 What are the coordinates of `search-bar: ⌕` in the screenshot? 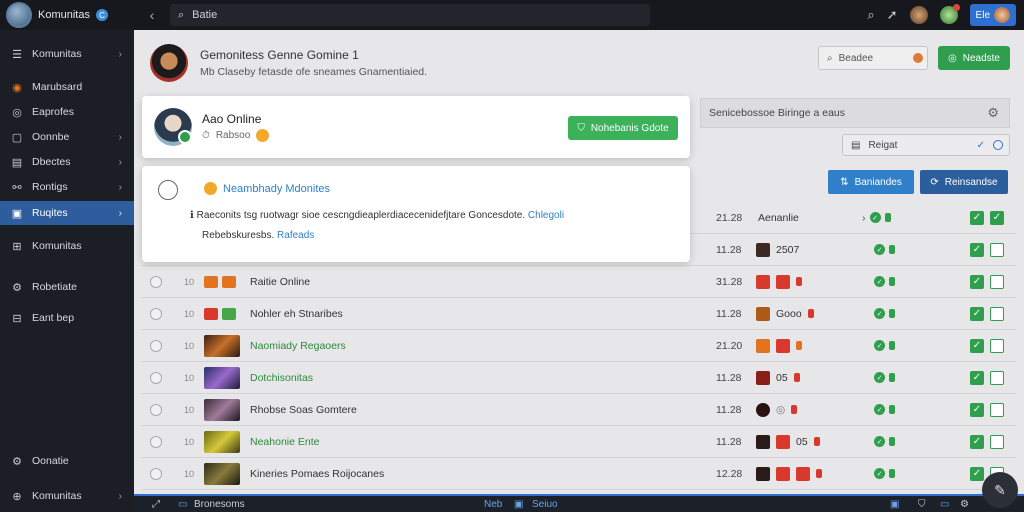 It's located at (410, 15).